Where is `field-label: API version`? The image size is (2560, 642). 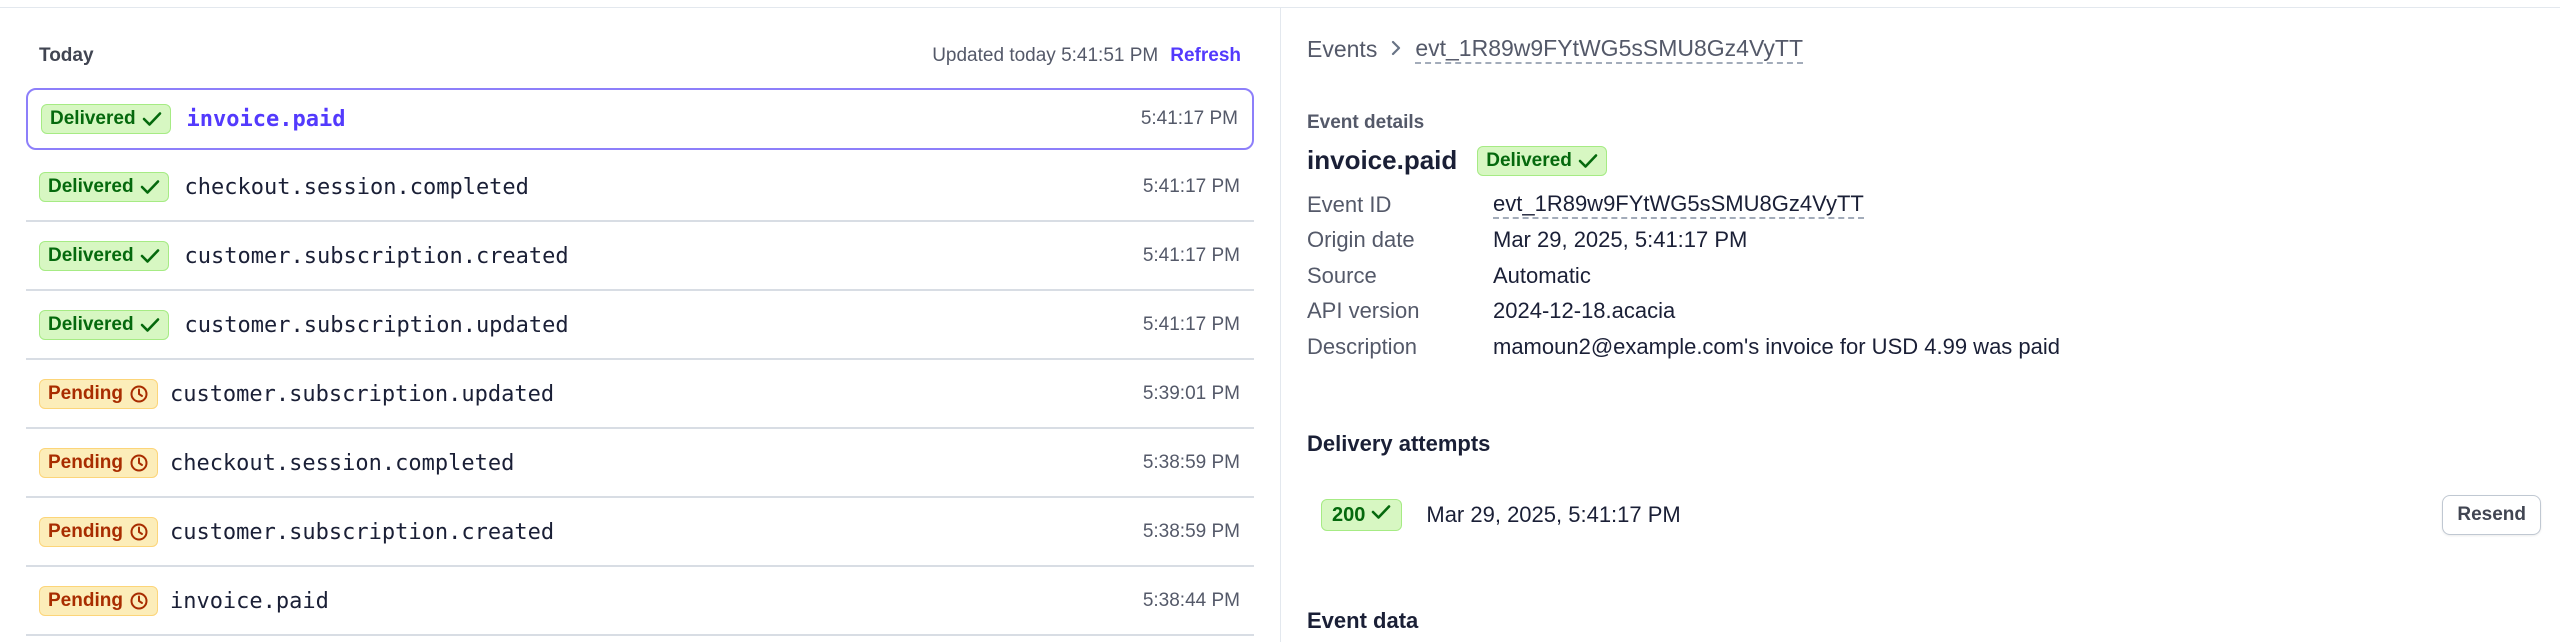
field-label: API version is located at coordinates (1363, 311).